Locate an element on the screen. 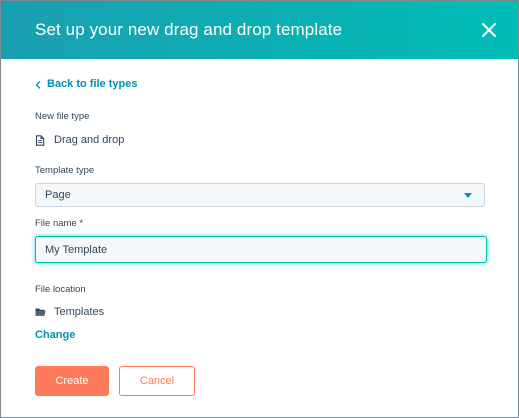 This screenshot has height=418, width=519. folder-icon is located at coordinates (40, 312).